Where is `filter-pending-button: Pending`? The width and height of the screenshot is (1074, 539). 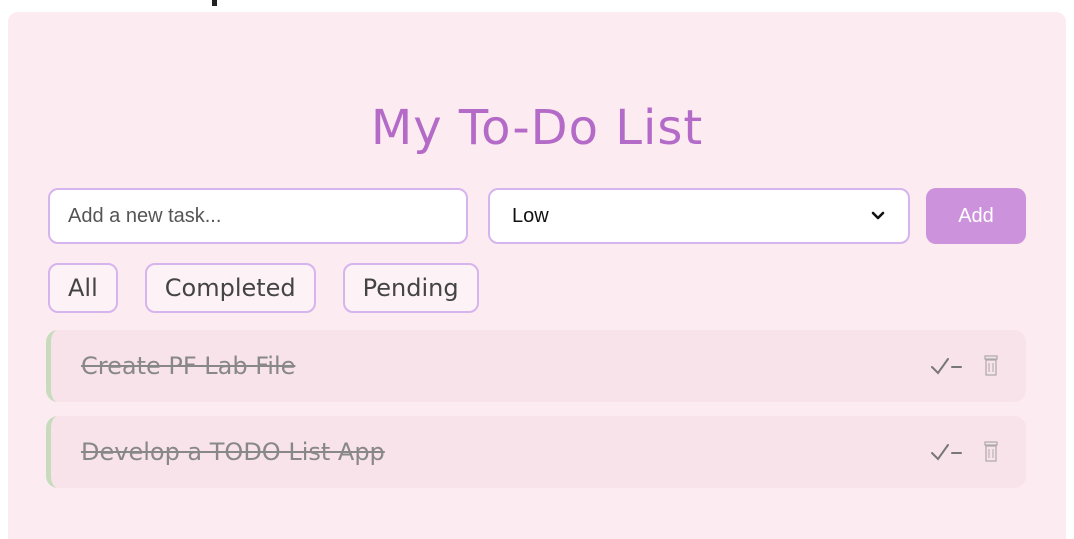
filter-pending-button: Pending is located at coordinates (410, 288).